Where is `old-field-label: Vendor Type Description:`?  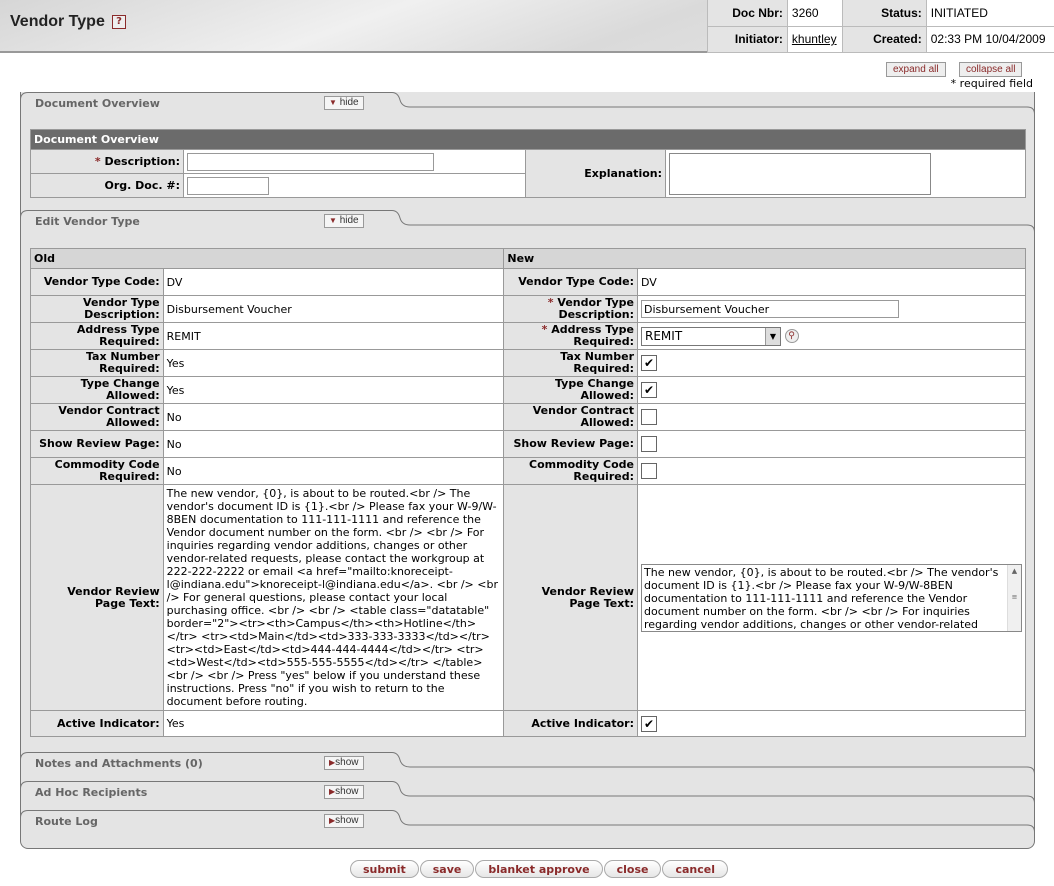
old-field-label: Vendor Type Description: is located at coordinates (97, 309).